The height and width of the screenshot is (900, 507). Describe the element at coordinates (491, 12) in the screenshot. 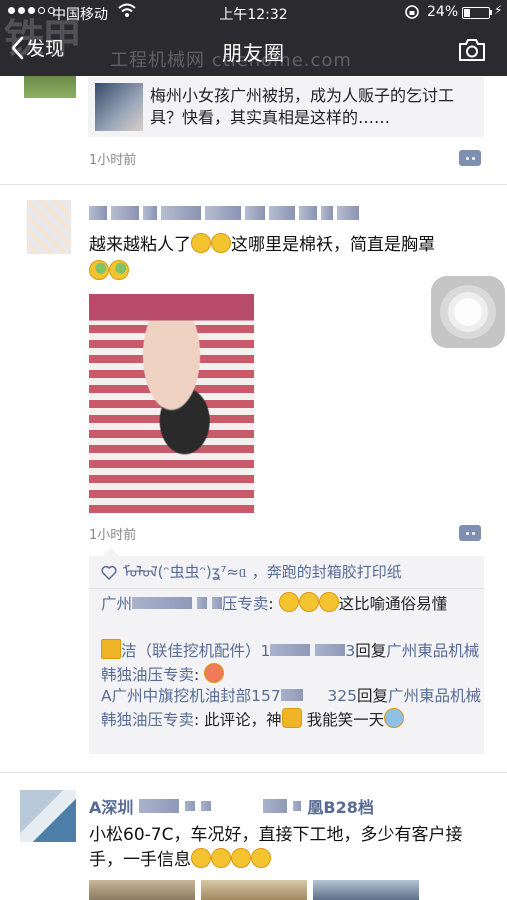

I see `battery-tip` at that location.